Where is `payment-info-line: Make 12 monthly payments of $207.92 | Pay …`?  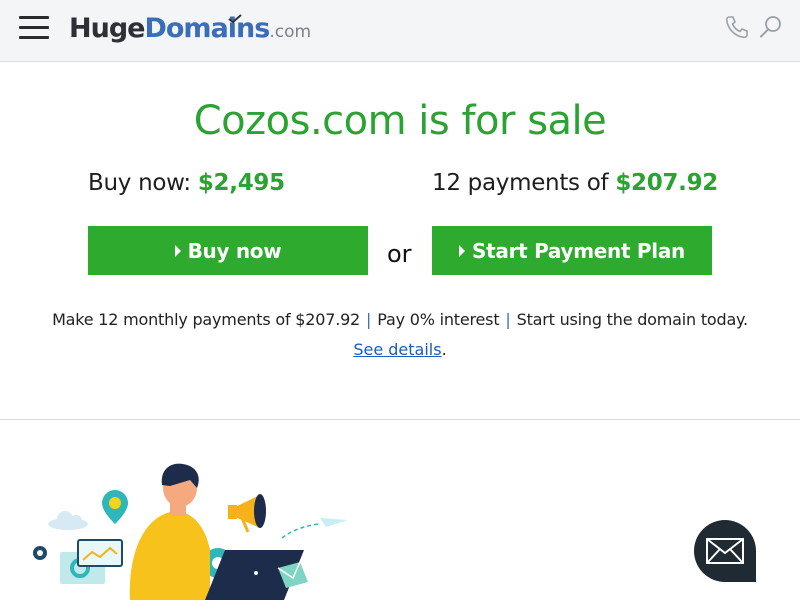 payment-info-line: Make 12 monthly payments of $207.92 | Pay … is located at coordinates (400, 319).